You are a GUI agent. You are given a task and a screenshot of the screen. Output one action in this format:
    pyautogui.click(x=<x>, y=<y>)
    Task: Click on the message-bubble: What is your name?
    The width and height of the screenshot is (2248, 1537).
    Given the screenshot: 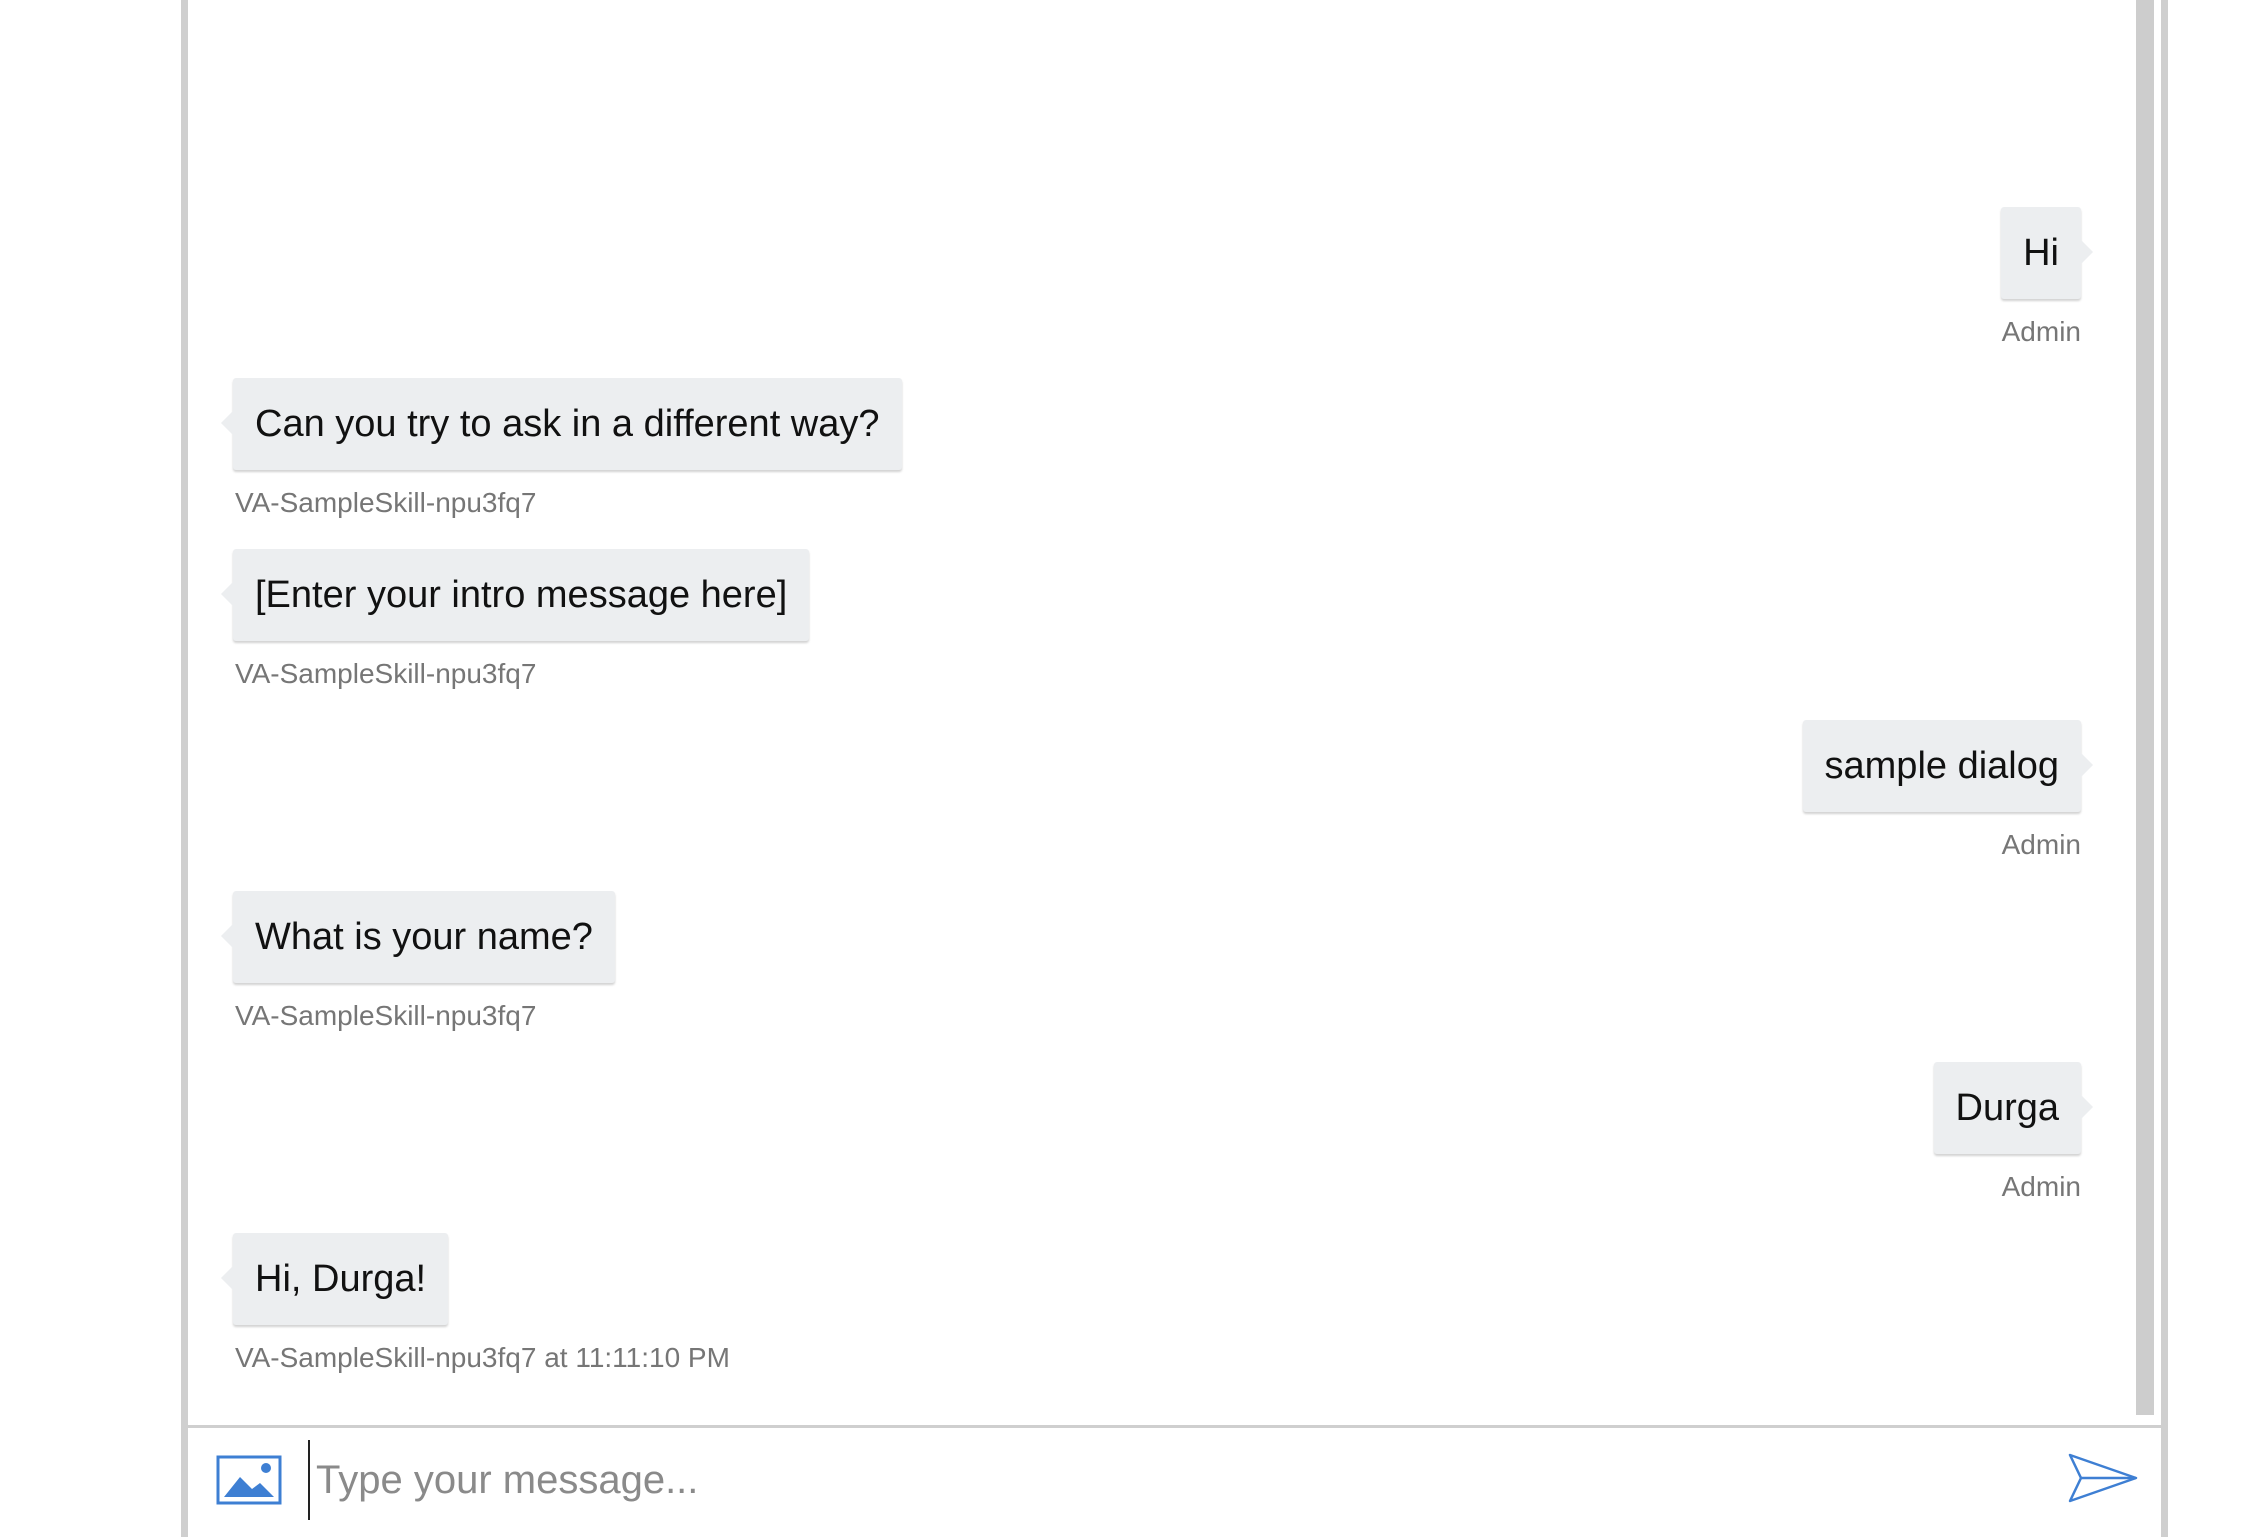 What is the action you would take?
    pyautogui.click(x=418, y=937)
    